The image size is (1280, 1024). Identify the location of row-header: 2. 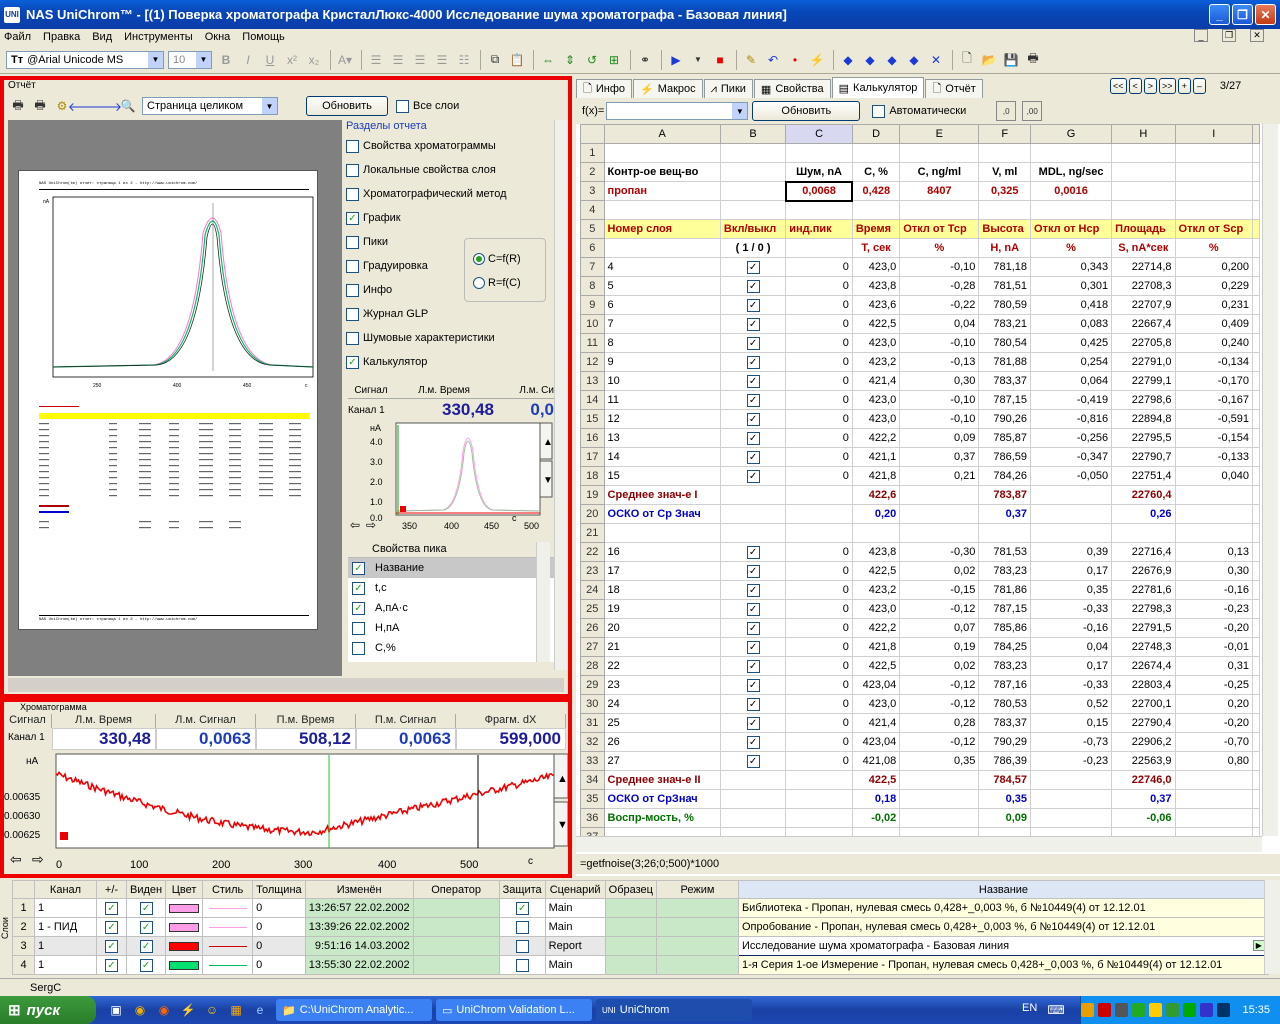
(592, 172).